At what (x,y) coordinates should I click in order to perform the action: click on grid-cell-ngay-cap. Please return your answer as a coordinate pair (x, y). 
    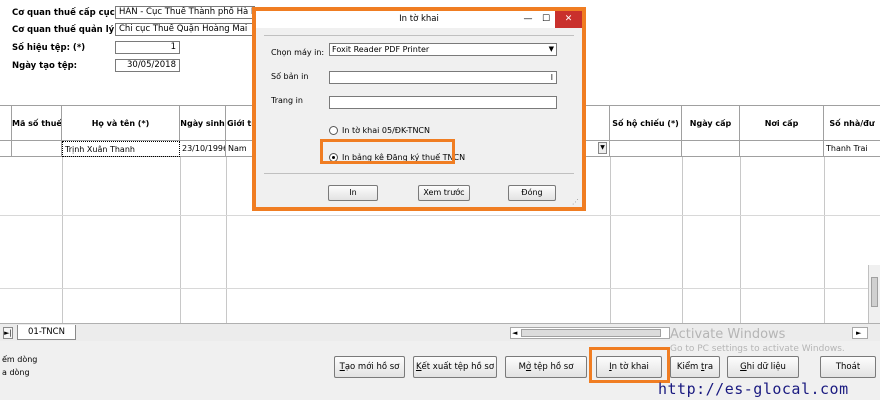
    Looking at the image, I should click on (711, 149).